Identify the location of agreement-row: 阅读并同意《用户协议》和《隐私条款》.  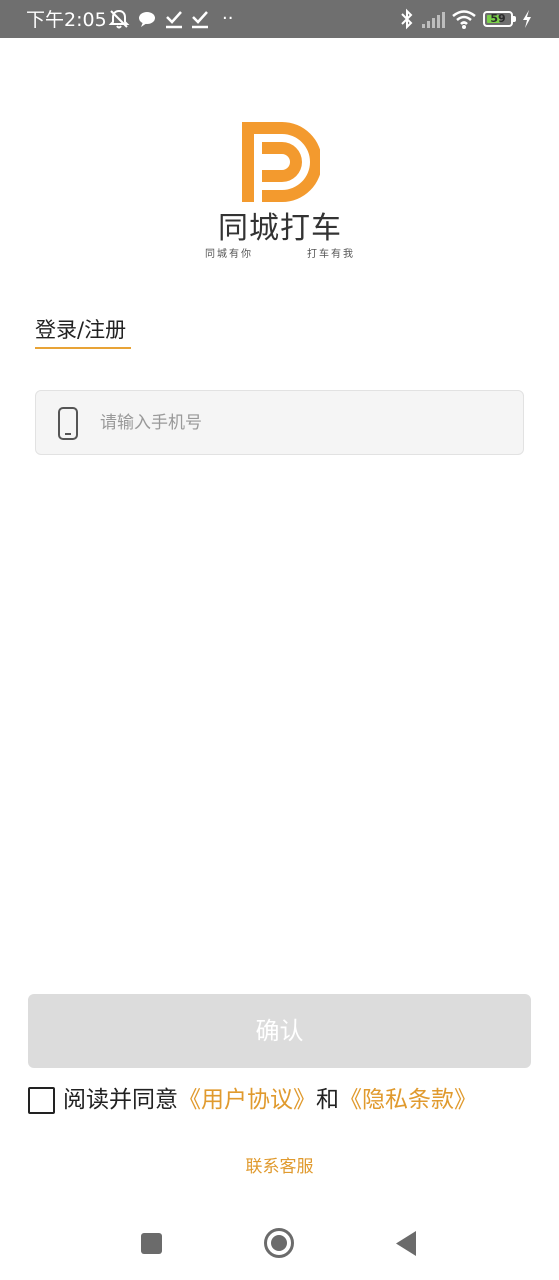
(288, 1100).